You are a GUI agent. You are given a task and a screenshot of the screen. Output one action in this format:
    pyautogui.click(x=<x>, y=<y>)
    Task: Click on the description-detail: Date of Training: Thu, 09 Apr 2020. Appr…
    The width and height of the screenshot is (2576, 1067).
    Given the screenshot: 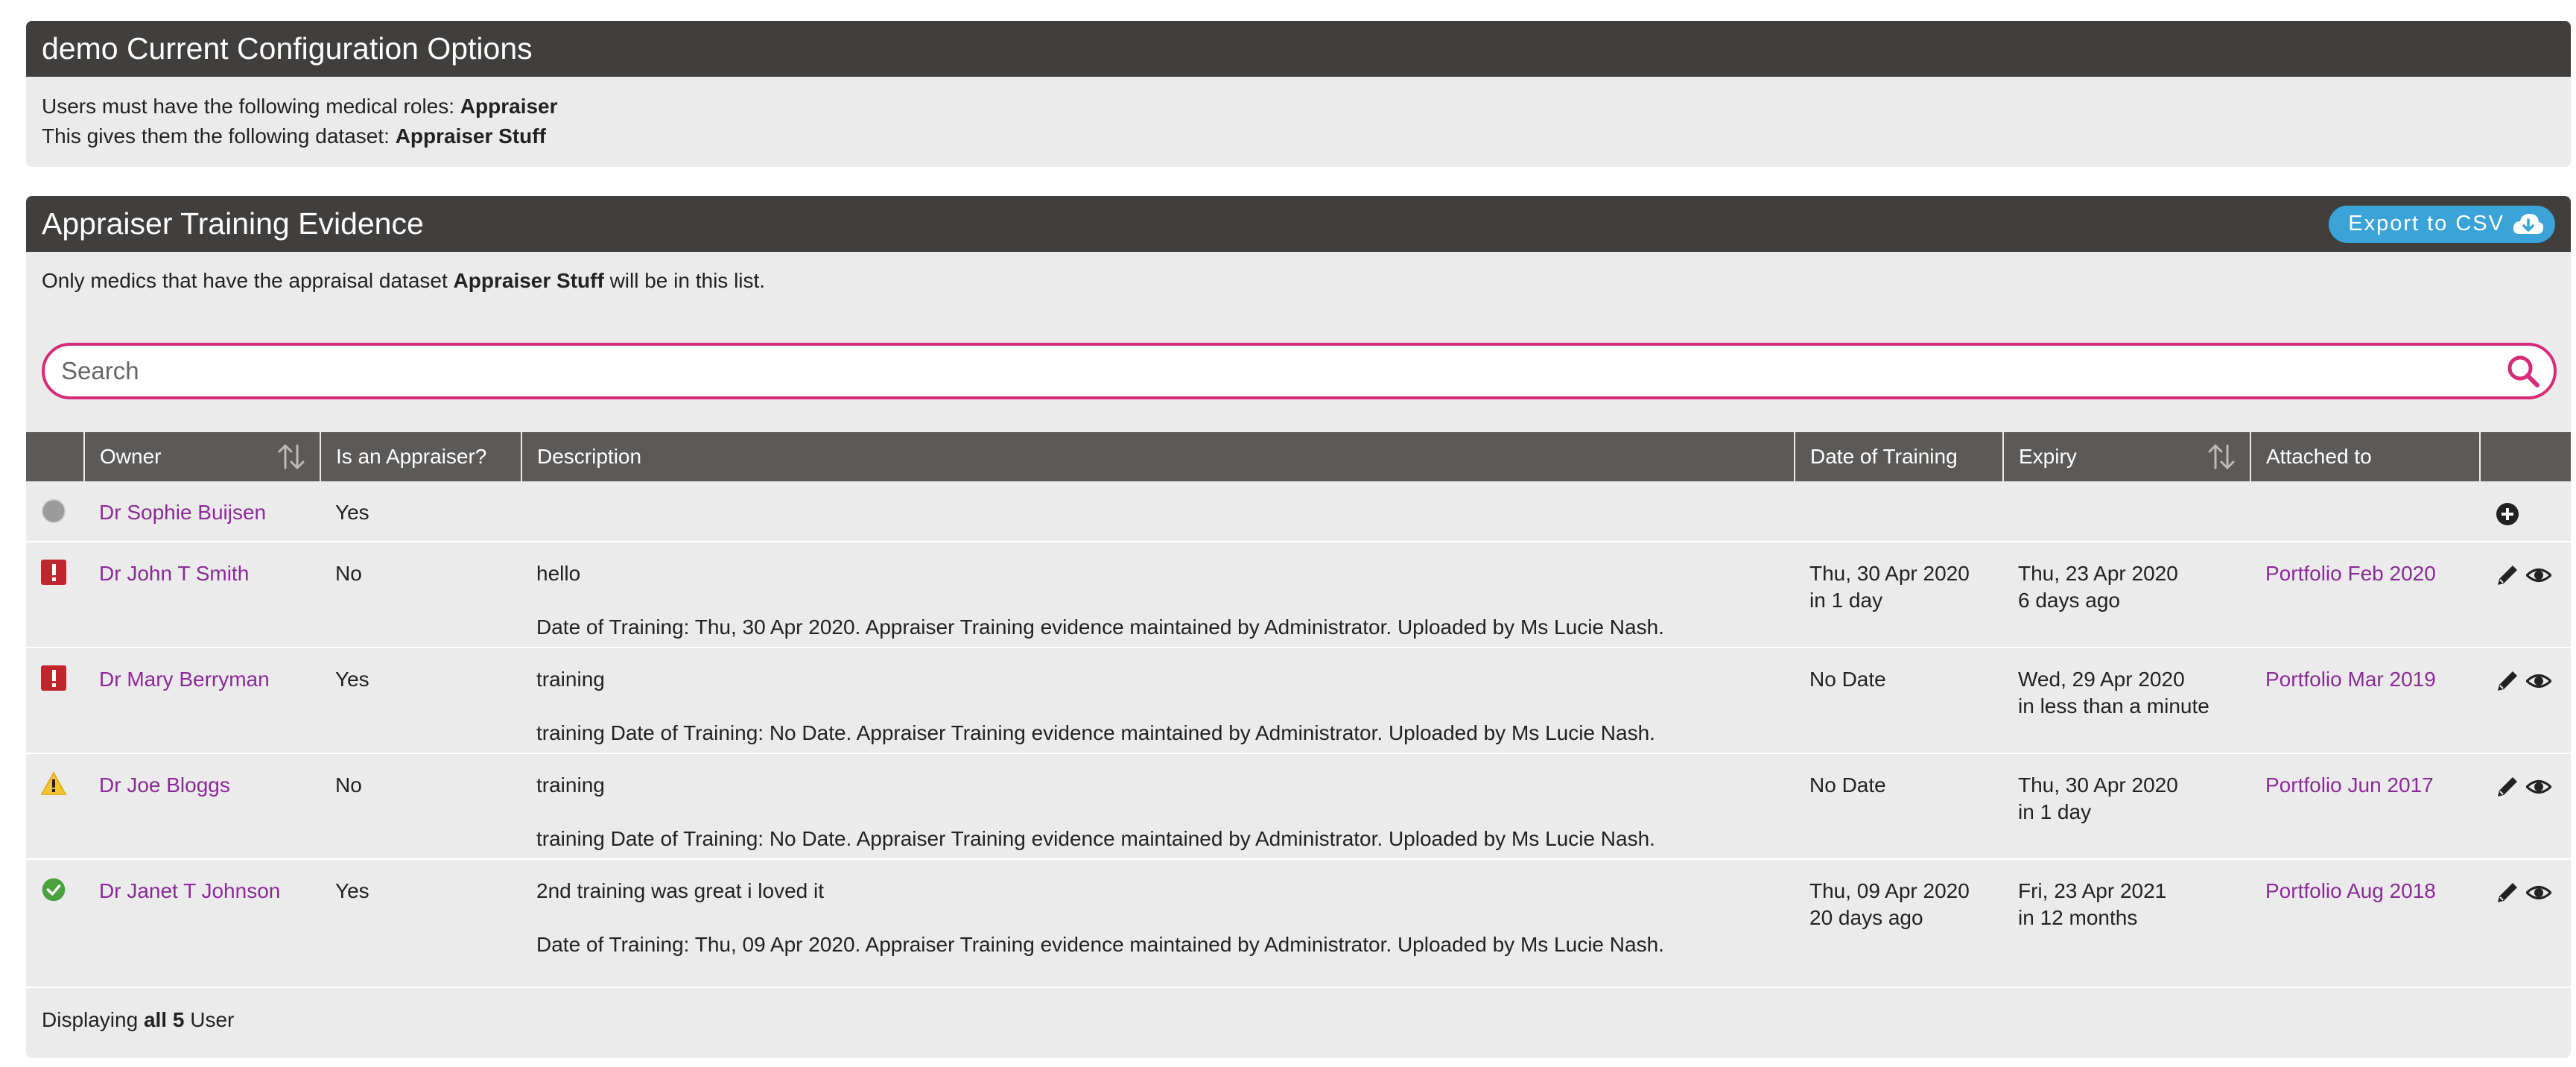 What is the action you would take?
    pyautogui.click(x=1100, y=944)
    